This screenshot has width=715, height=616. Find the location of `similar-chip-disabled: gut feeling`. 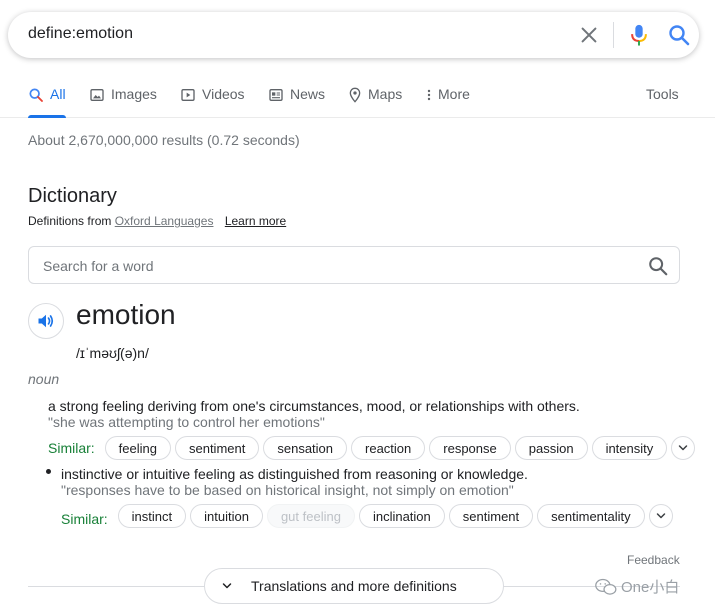

similar-chip-disabled: gut feeling is located at coordinates (310, 516).